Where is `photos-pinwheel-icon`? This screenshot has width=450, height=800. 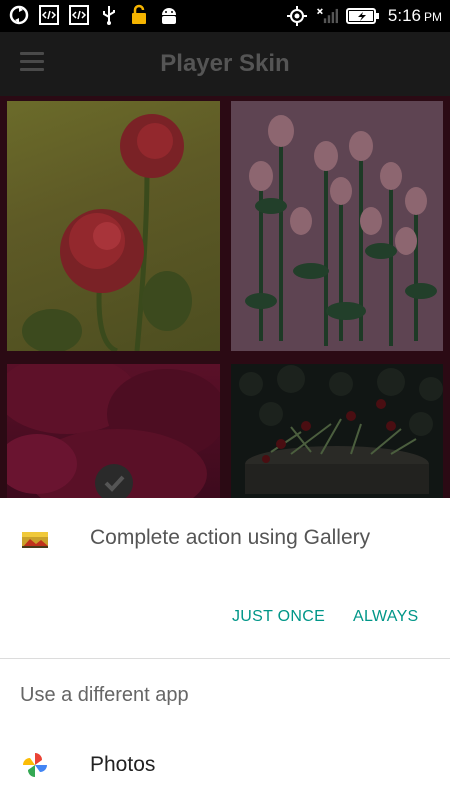
photos-pinwheel-icon is located at coordinates (35, 765).